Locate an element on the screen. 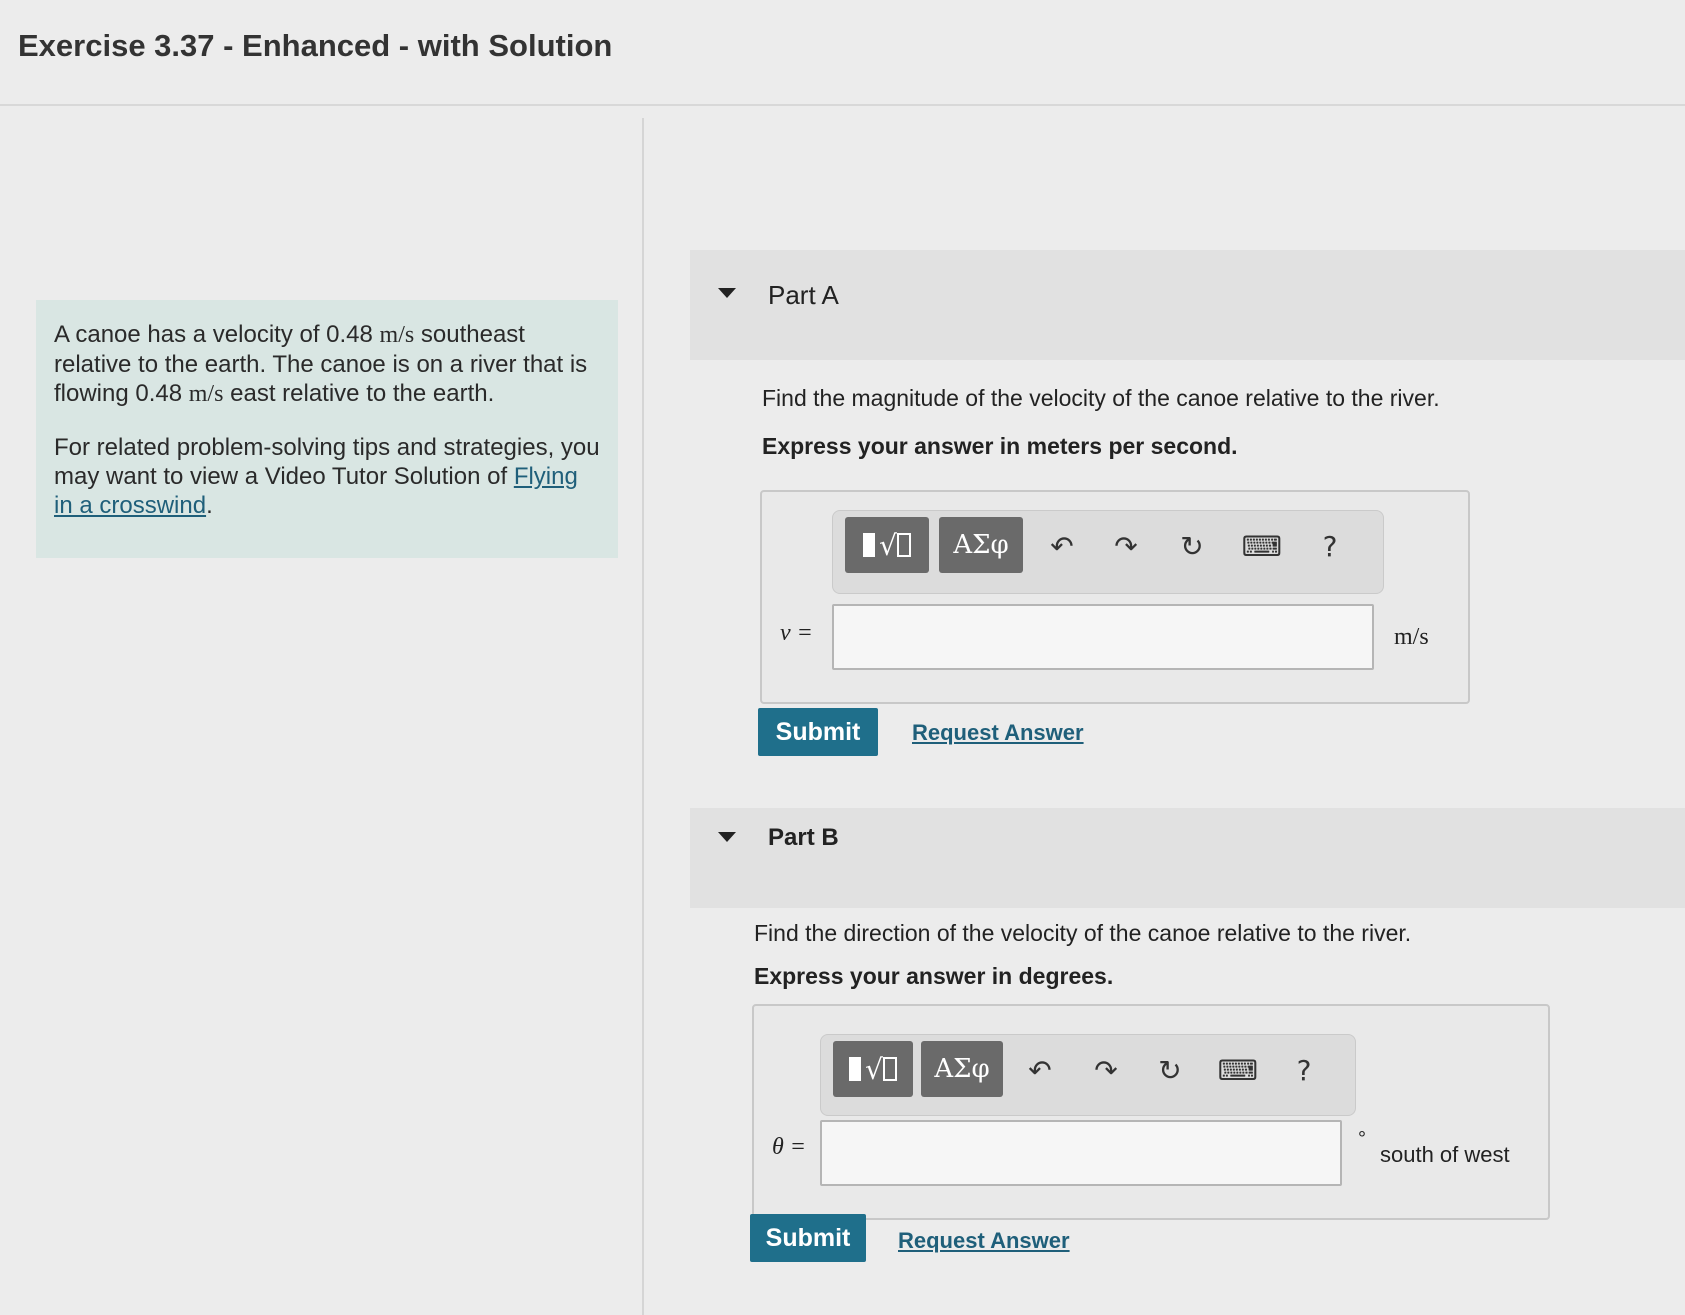 This screenshot has width=1685, height=1315. part-b-instruction: Express your answer in degrees. is located at coordinates (934, 976).